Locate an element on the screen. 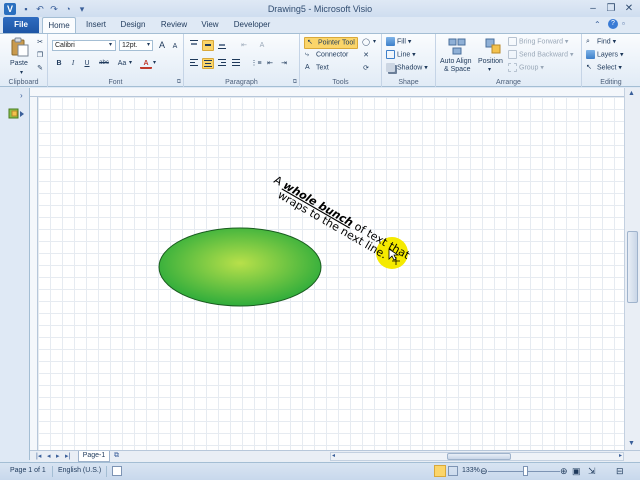 The width and height of the screenshot is (640, 480). layers-button: Layers ▾ is located at coordinates (604, 55).